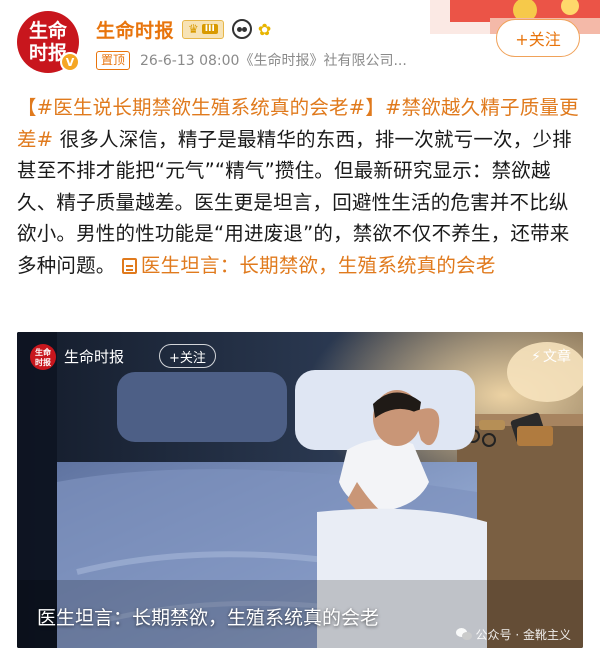 This screenshot has height=663, width=600. What do you see at coordinates (208, 618) in the screenshot?
I see `video-caption: 医生坦言：长期禁欲，生殖系统真的会老` at bounding box center [208, 618].